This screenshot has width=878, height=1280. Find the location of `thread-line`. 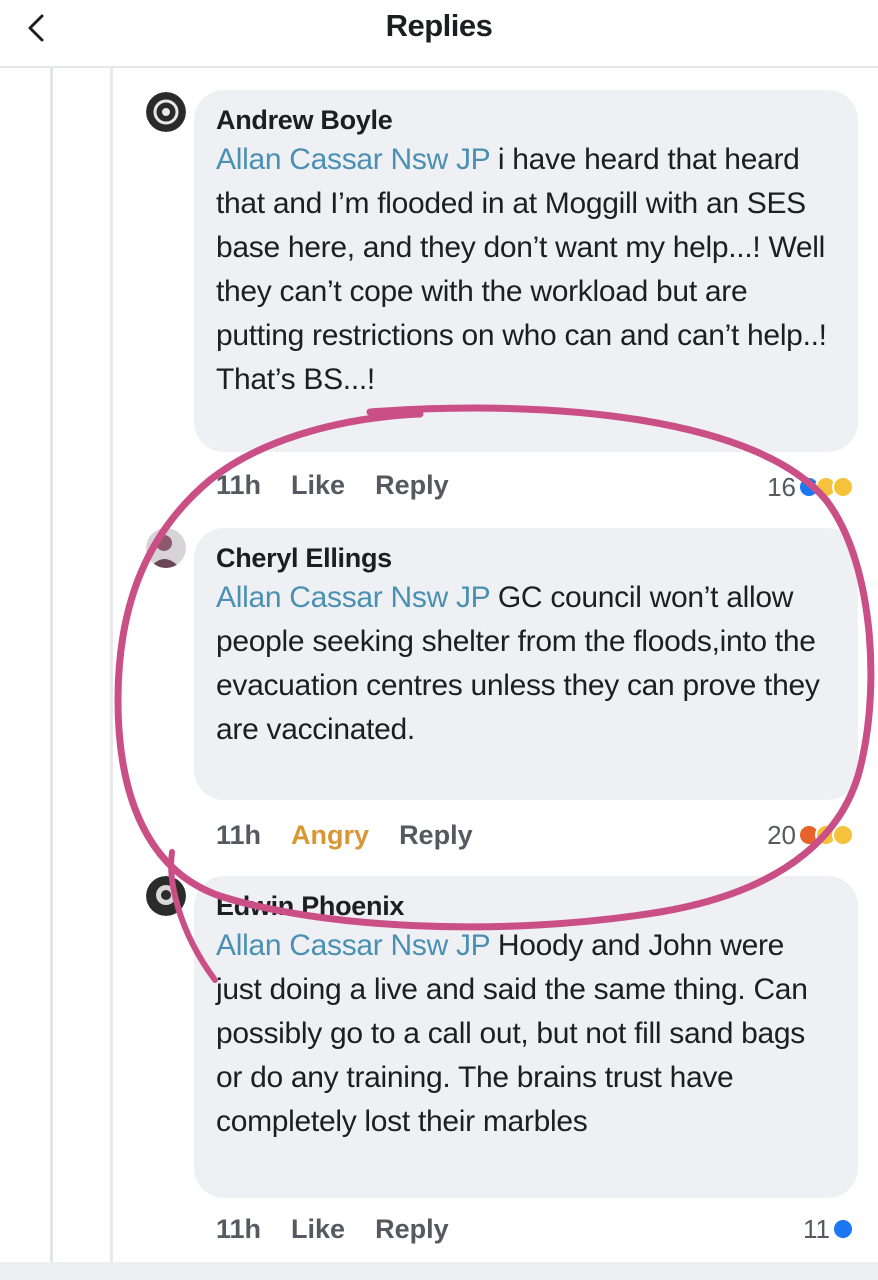

thread-line is located at coordinates (51, 668).